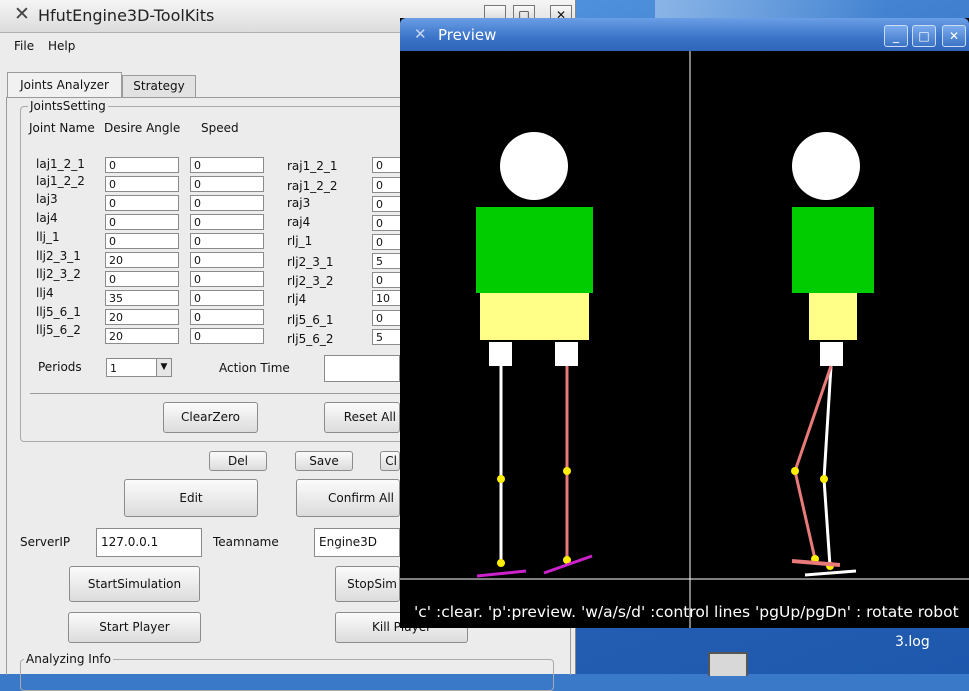  What do you see at coordinates (142, 298) in the screenshot?
I see `angle-field-llj4: 35` at bounding box center [142, 298].